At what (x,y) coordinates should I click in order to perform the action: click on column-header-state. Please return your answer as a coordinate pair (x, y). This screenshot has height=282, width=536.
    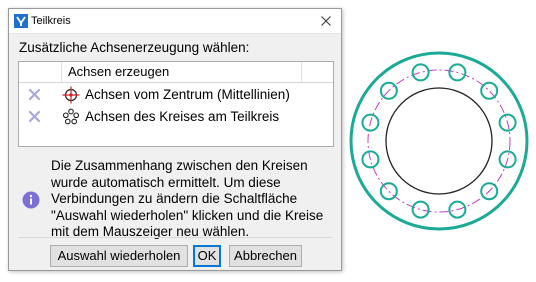
    Looking at the image, I should click on (40, 72).